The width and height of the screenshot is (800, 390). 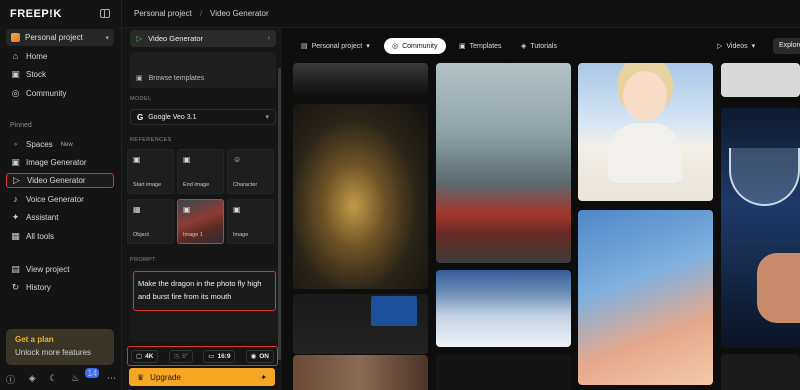 What do you see at coordinates (40, 236) in the screenshot?
I see `sidebar-item-label: All tools` at bounding box center [40, 236].